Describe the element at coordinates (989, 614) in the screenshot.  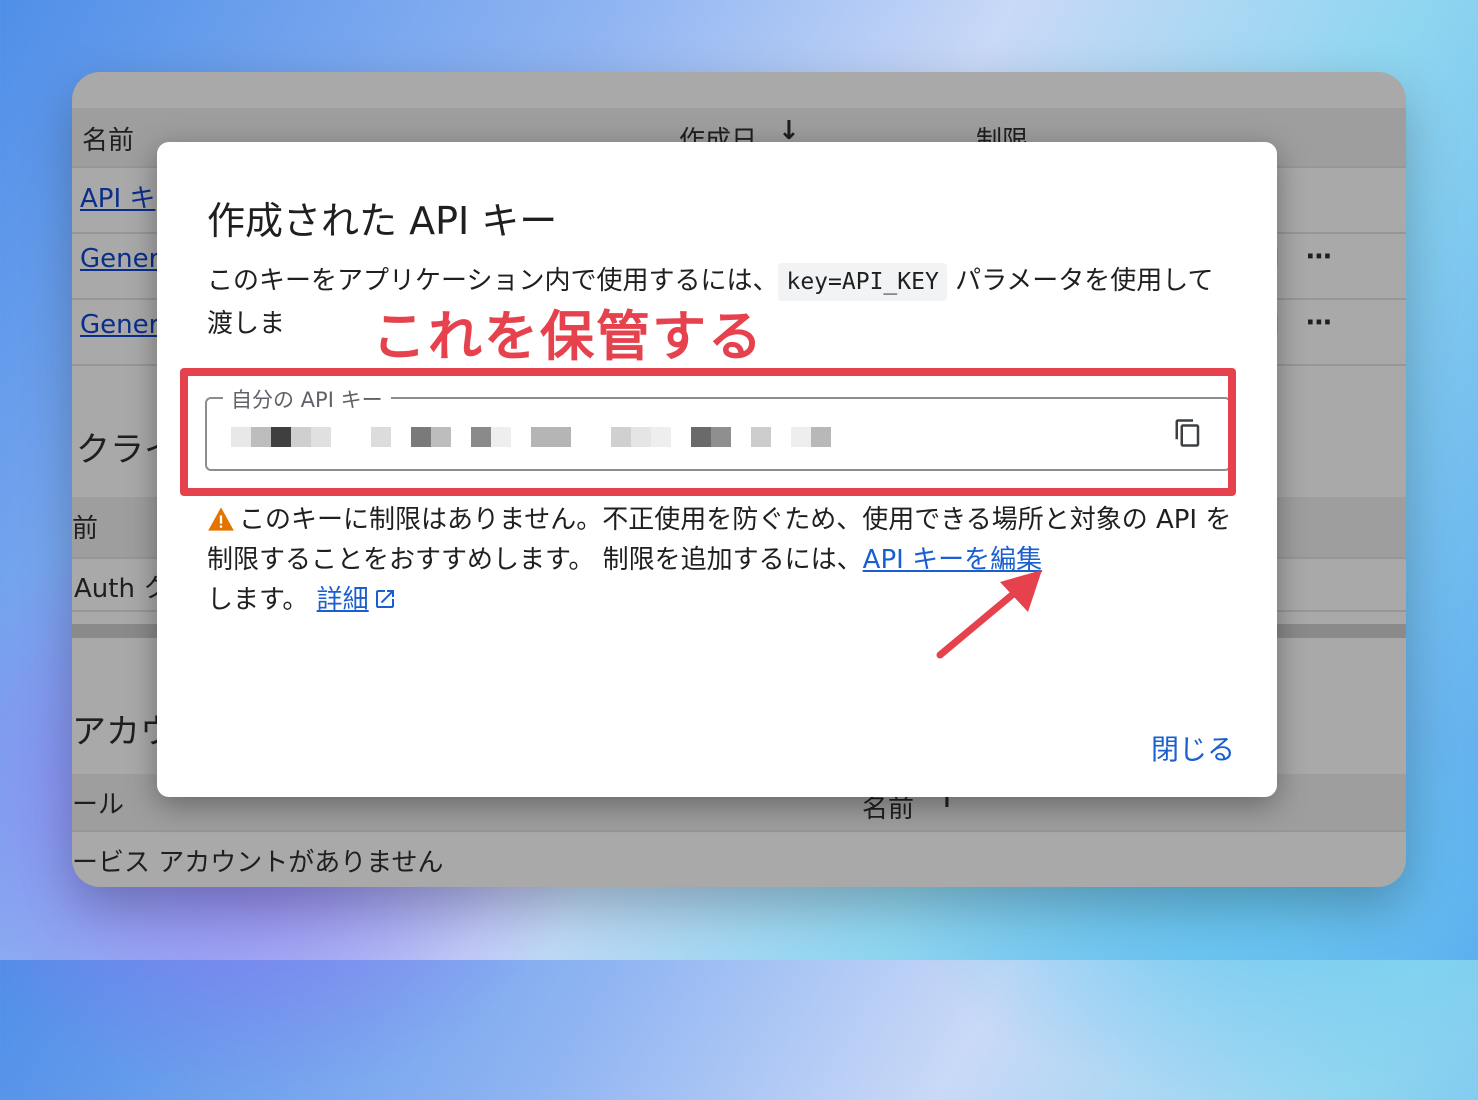
I see `annotation-arrow-icon` at that location.